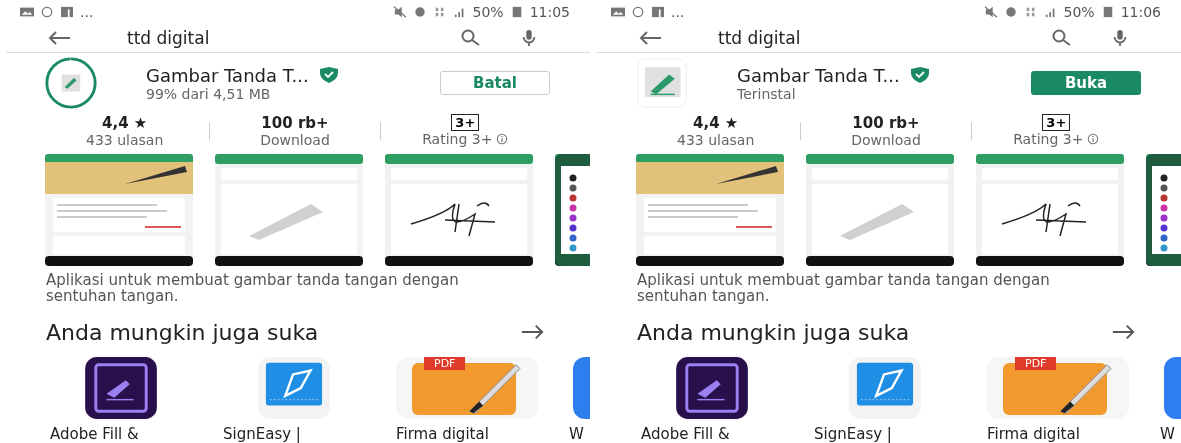 This screenshot has width=1181, height=443. Describe the element at coordinates (549, 11) in the screenshot. I see `clock: 11:05` at that location.